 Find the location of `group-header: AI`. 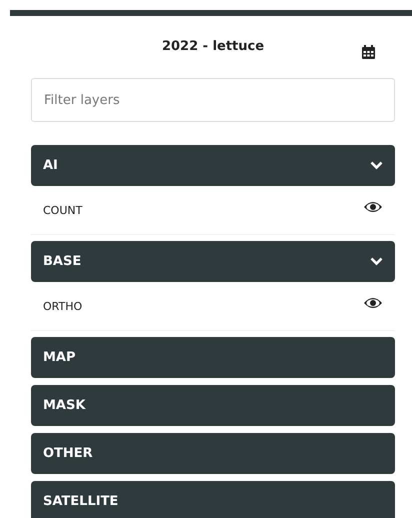

group-header: AI is located at coordinates (213, 165).